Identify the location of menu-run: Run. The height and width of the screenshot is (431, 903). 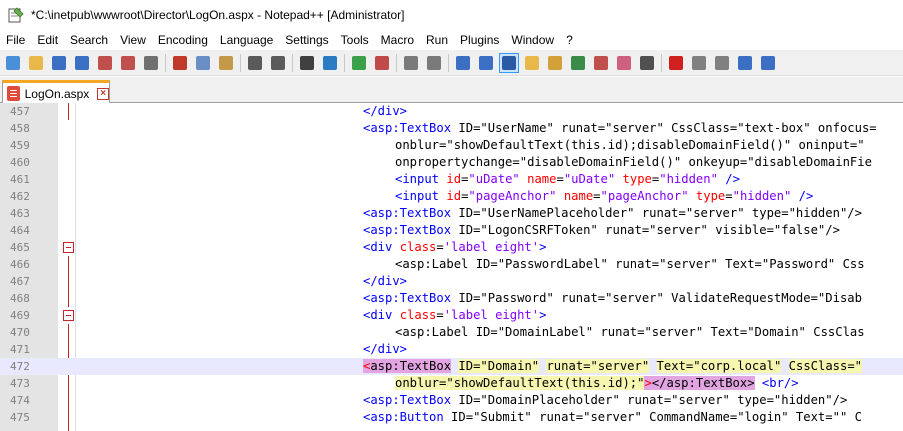
(437, 40).